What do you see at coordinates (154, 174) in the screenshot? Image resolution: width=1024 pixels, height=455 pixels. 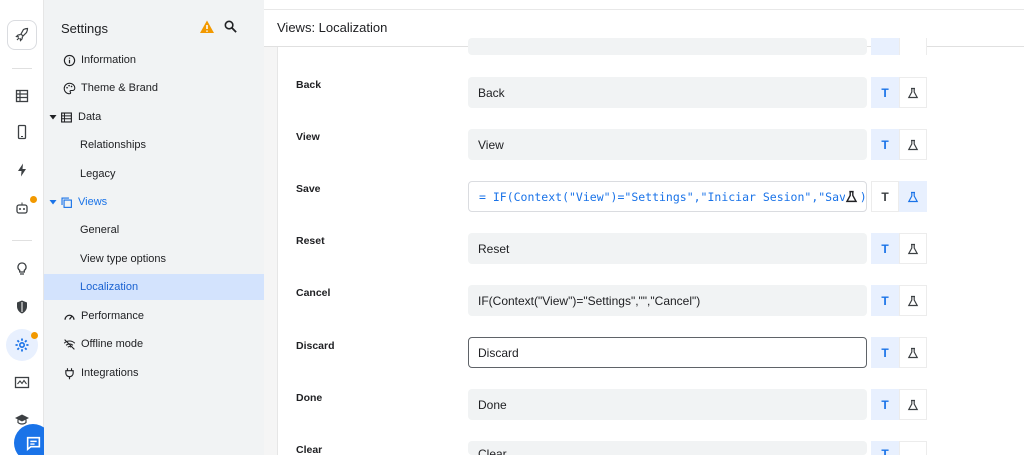 I see `sidebar-item-legacy: Legacy` at bounding box center [154, 174].